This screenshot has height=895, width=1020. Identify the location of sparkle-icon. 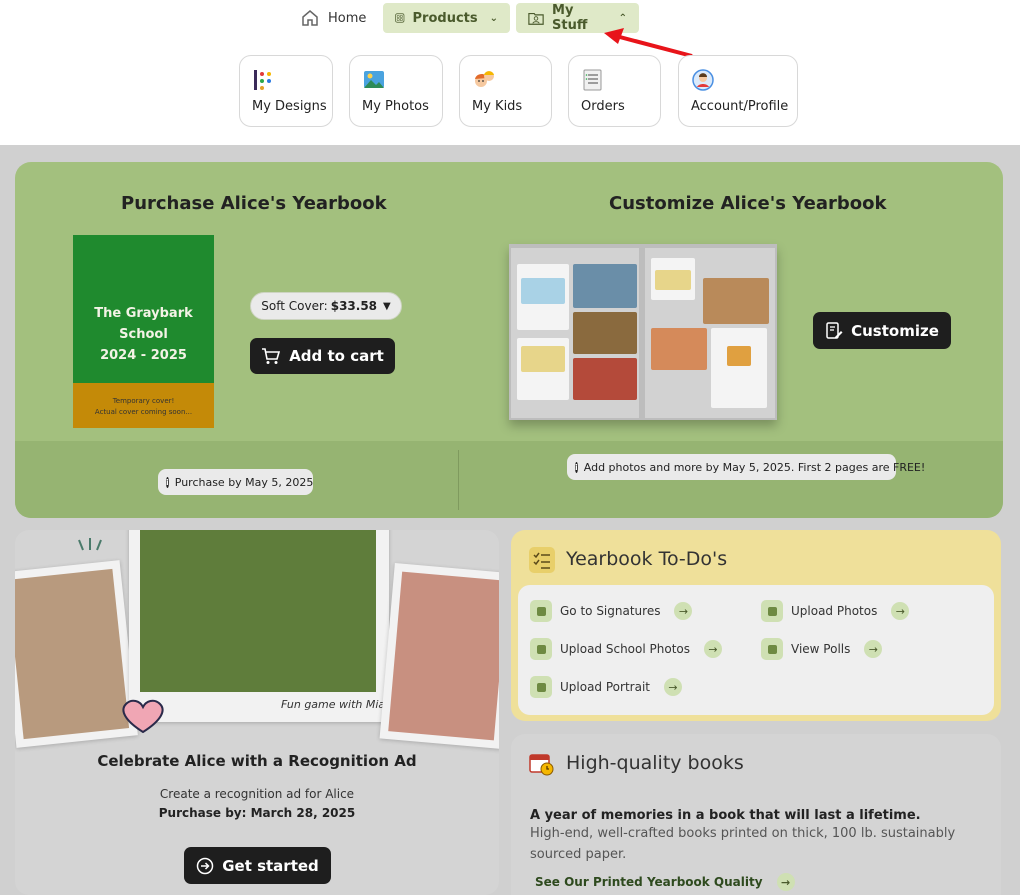
(90, 544).